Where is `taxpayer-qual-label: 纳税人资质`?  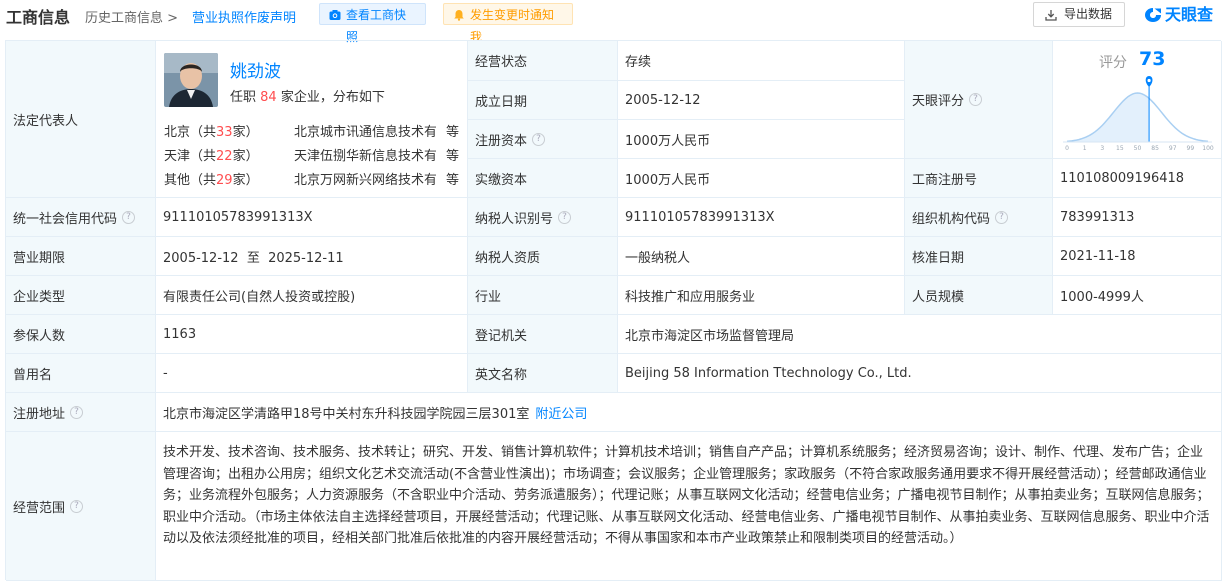
taxpayer-qual-label: 纳税人资质 is located at coordinates (543, 256).